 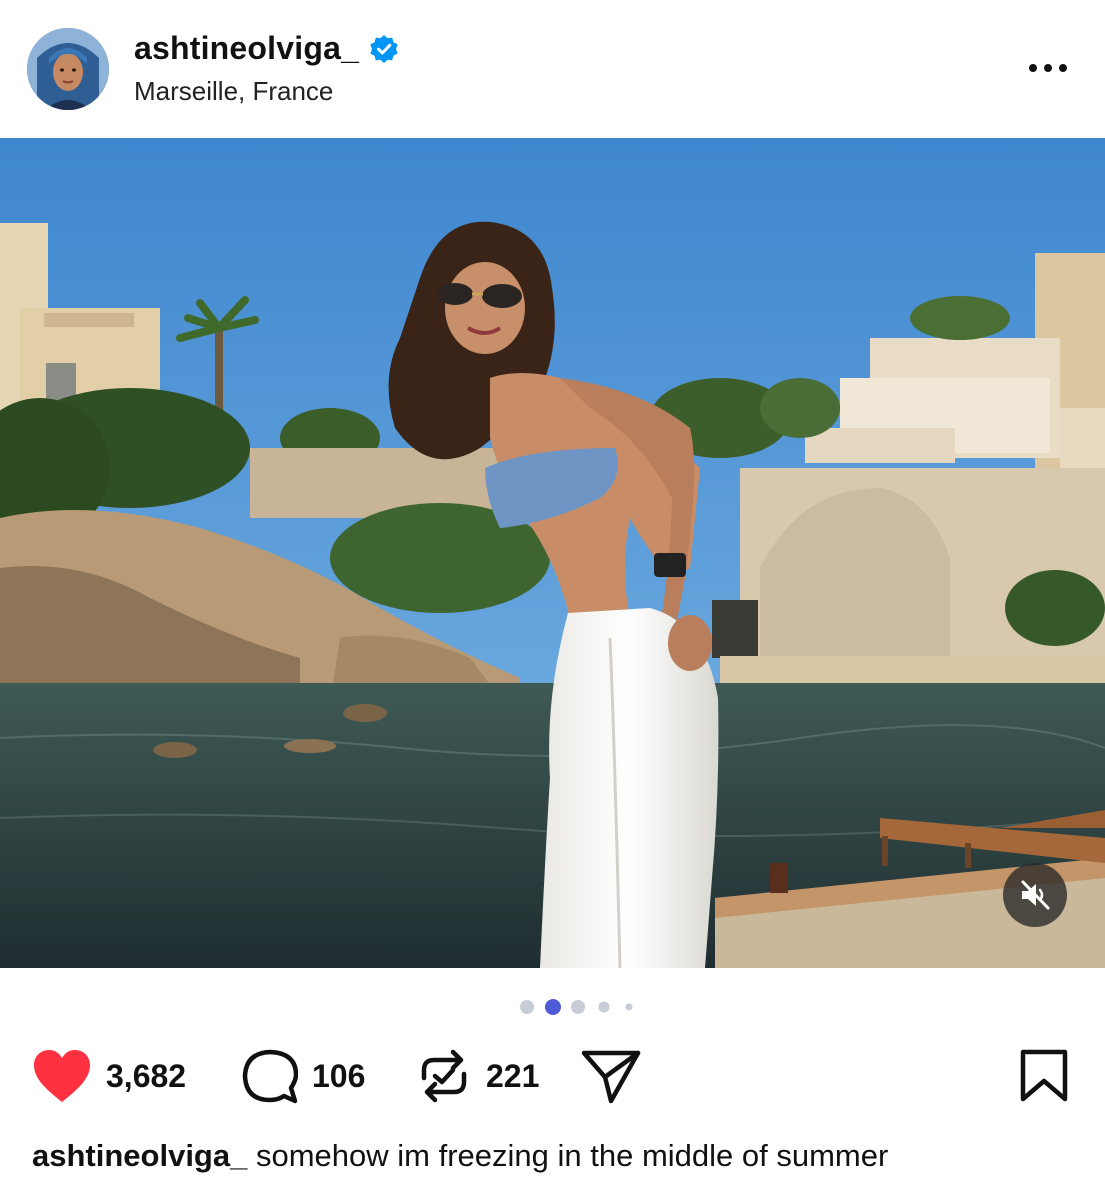 What do you see at coordinates (552, 1076) in the screenshot?
I see `action-bar: 3,682 106 221` at bounding box center [552, 1076].